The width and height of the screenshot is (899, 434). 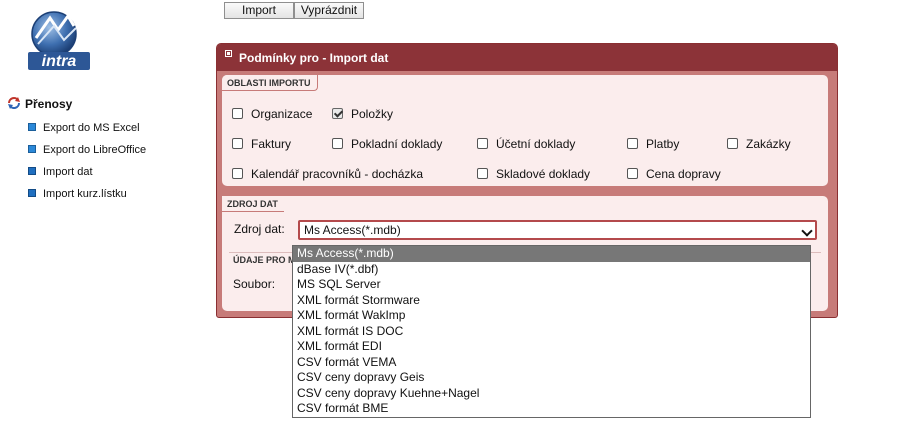 I want to click on dropdown-option: XML formát WakImp, so click(x=551, y=316).